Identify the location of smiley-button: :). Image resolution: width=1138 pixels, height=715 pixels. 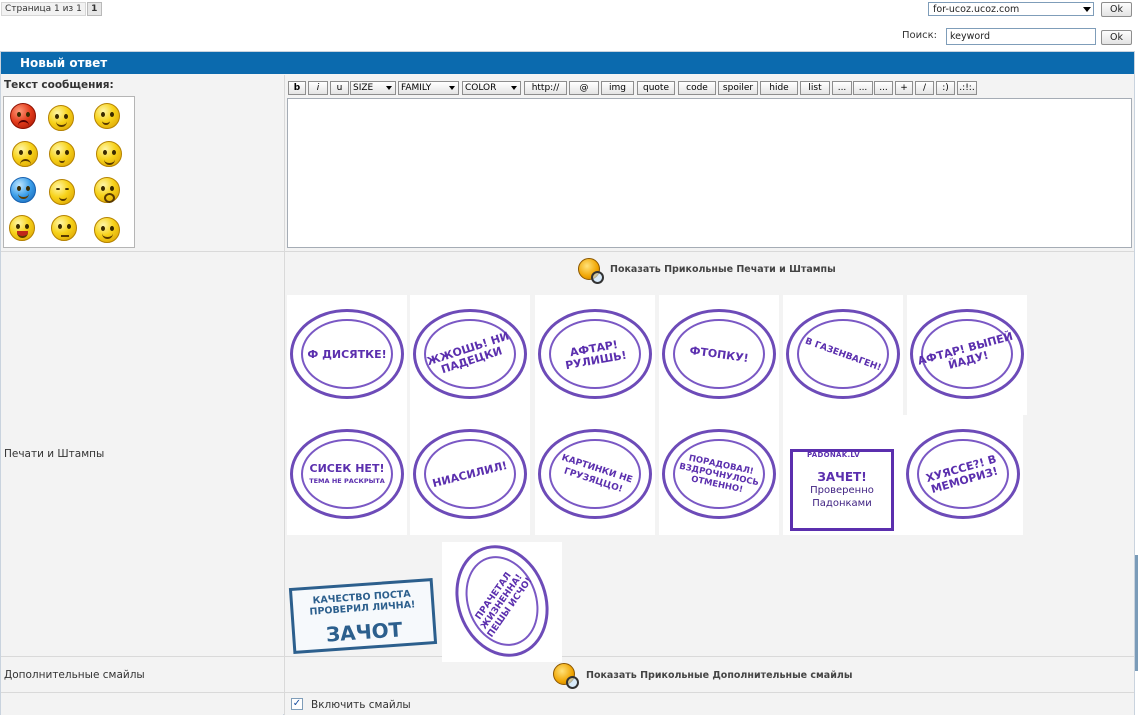
(945, 88).